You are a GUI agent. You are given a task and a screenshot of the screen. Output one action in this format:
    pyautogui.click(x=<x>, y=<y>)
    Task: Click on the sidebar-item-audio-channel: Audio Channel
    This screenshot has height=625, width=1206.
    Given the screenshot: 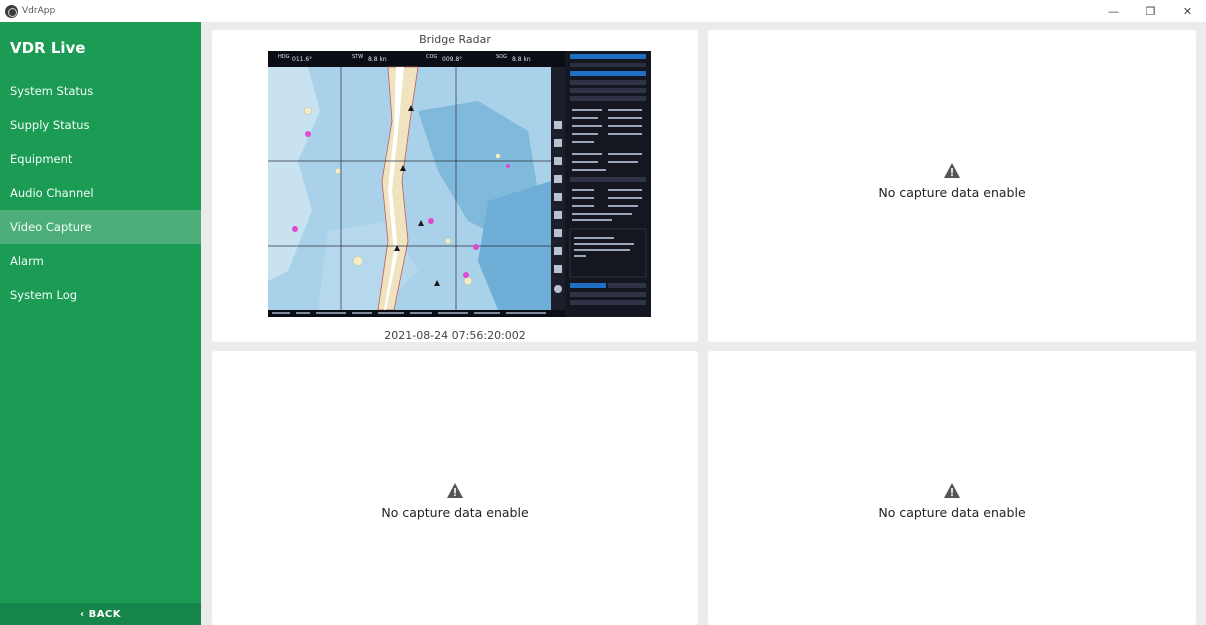 What is the action you would take?
    pyautogui.click(x=100, y=193)
    